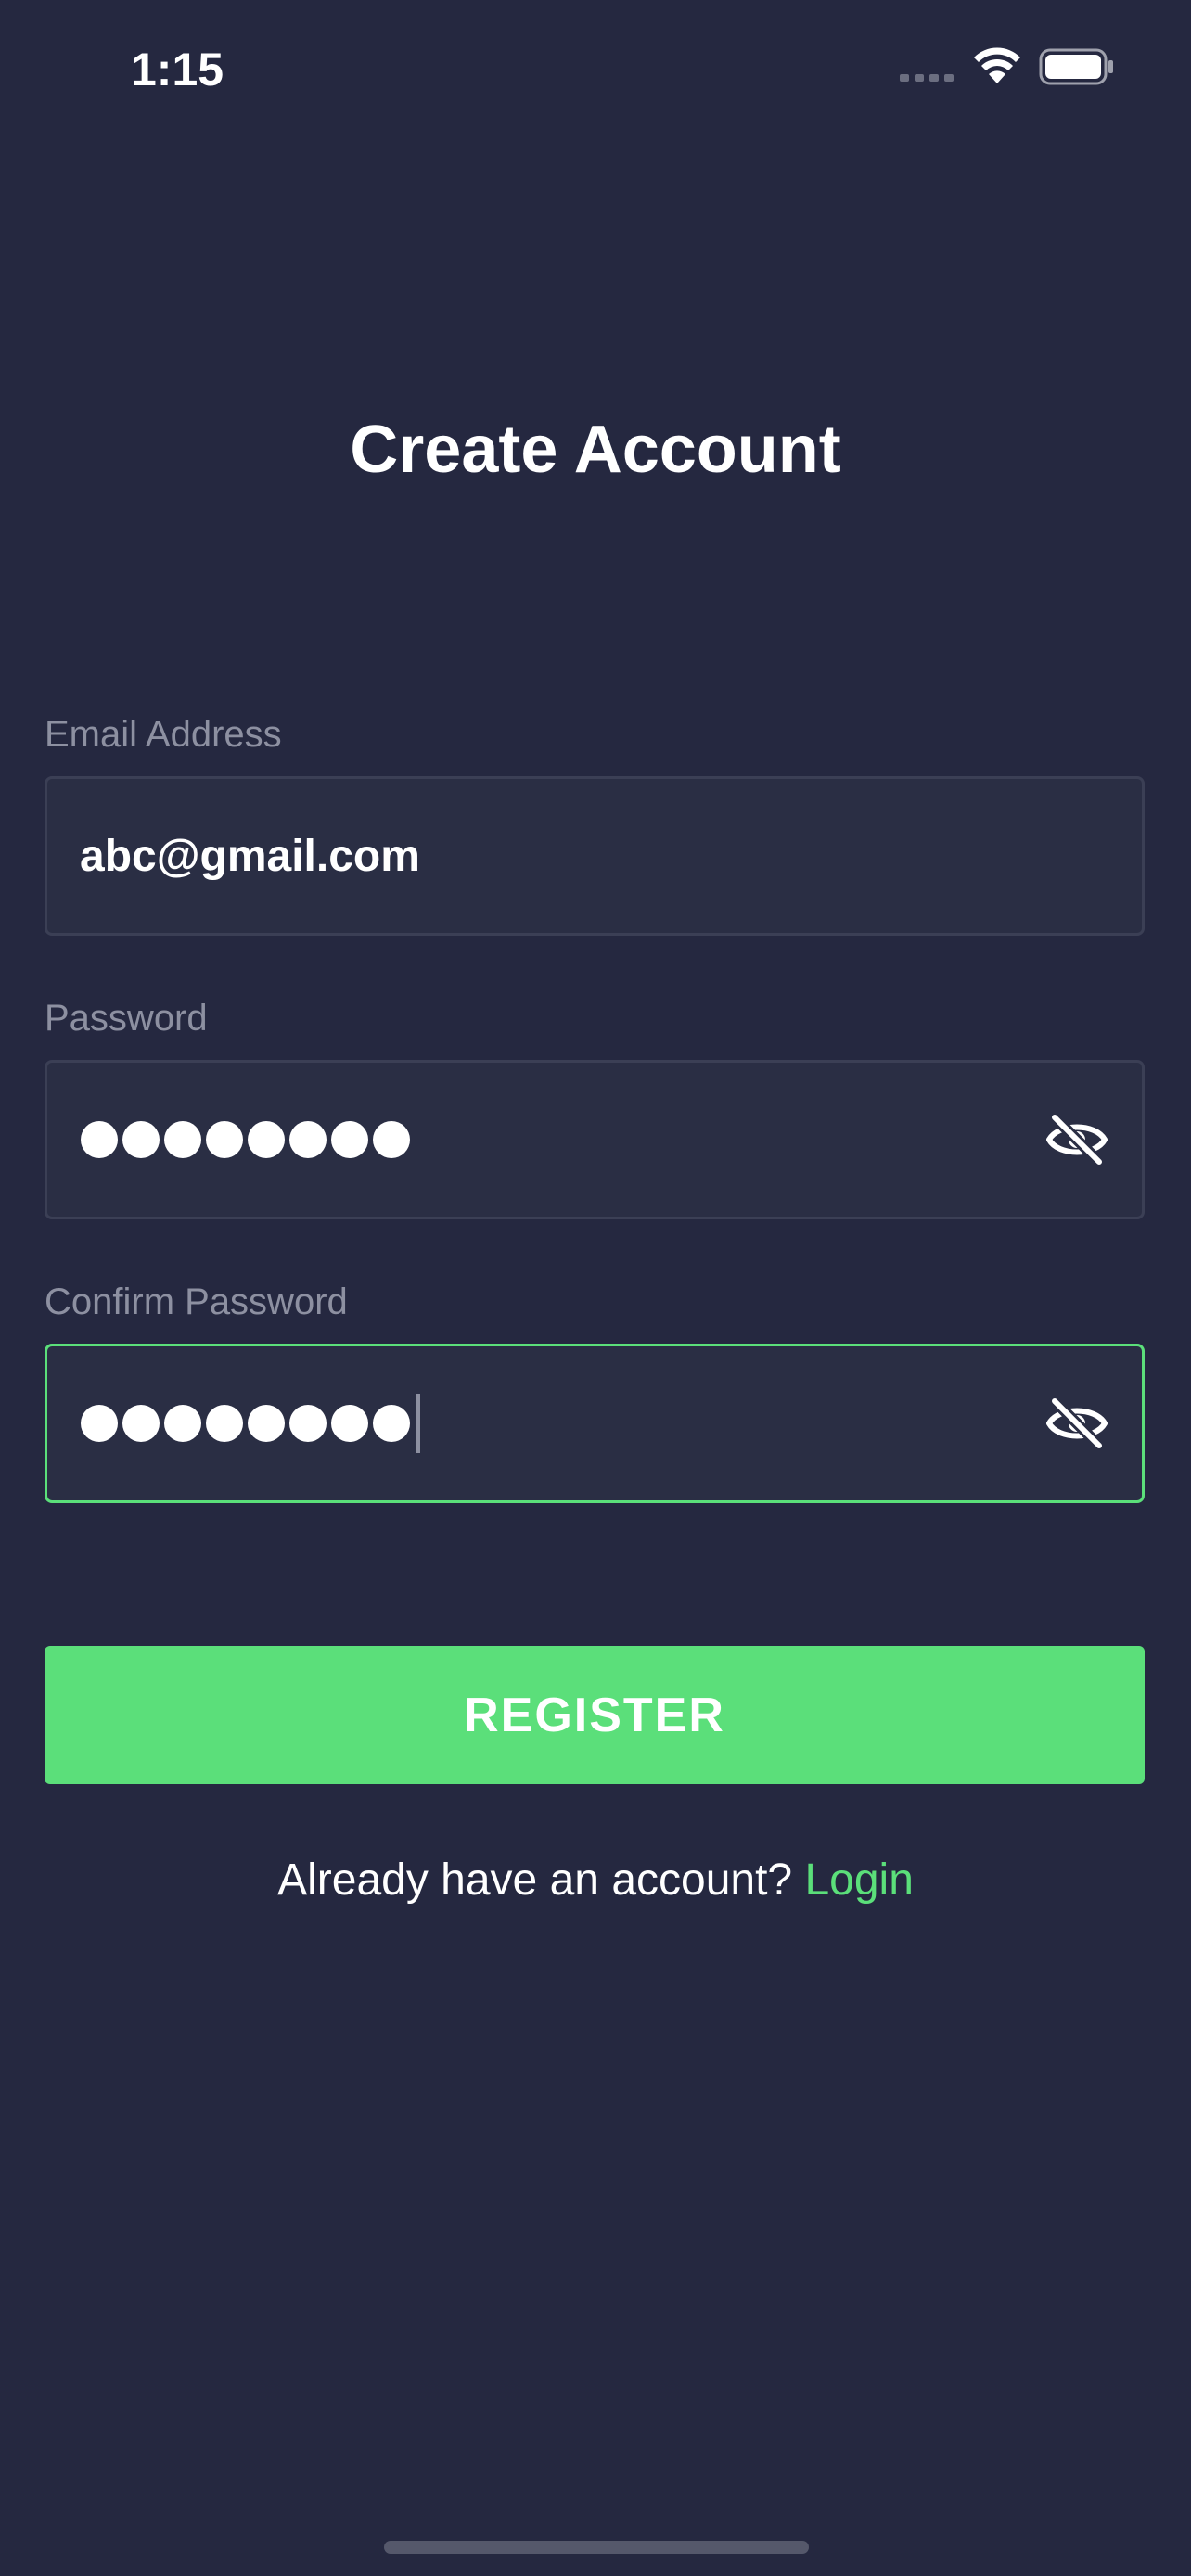  What do you see at coordinates (127, 1018) in the screenshot?
I see `password-label: Password` at bounding box center [127, 1018].